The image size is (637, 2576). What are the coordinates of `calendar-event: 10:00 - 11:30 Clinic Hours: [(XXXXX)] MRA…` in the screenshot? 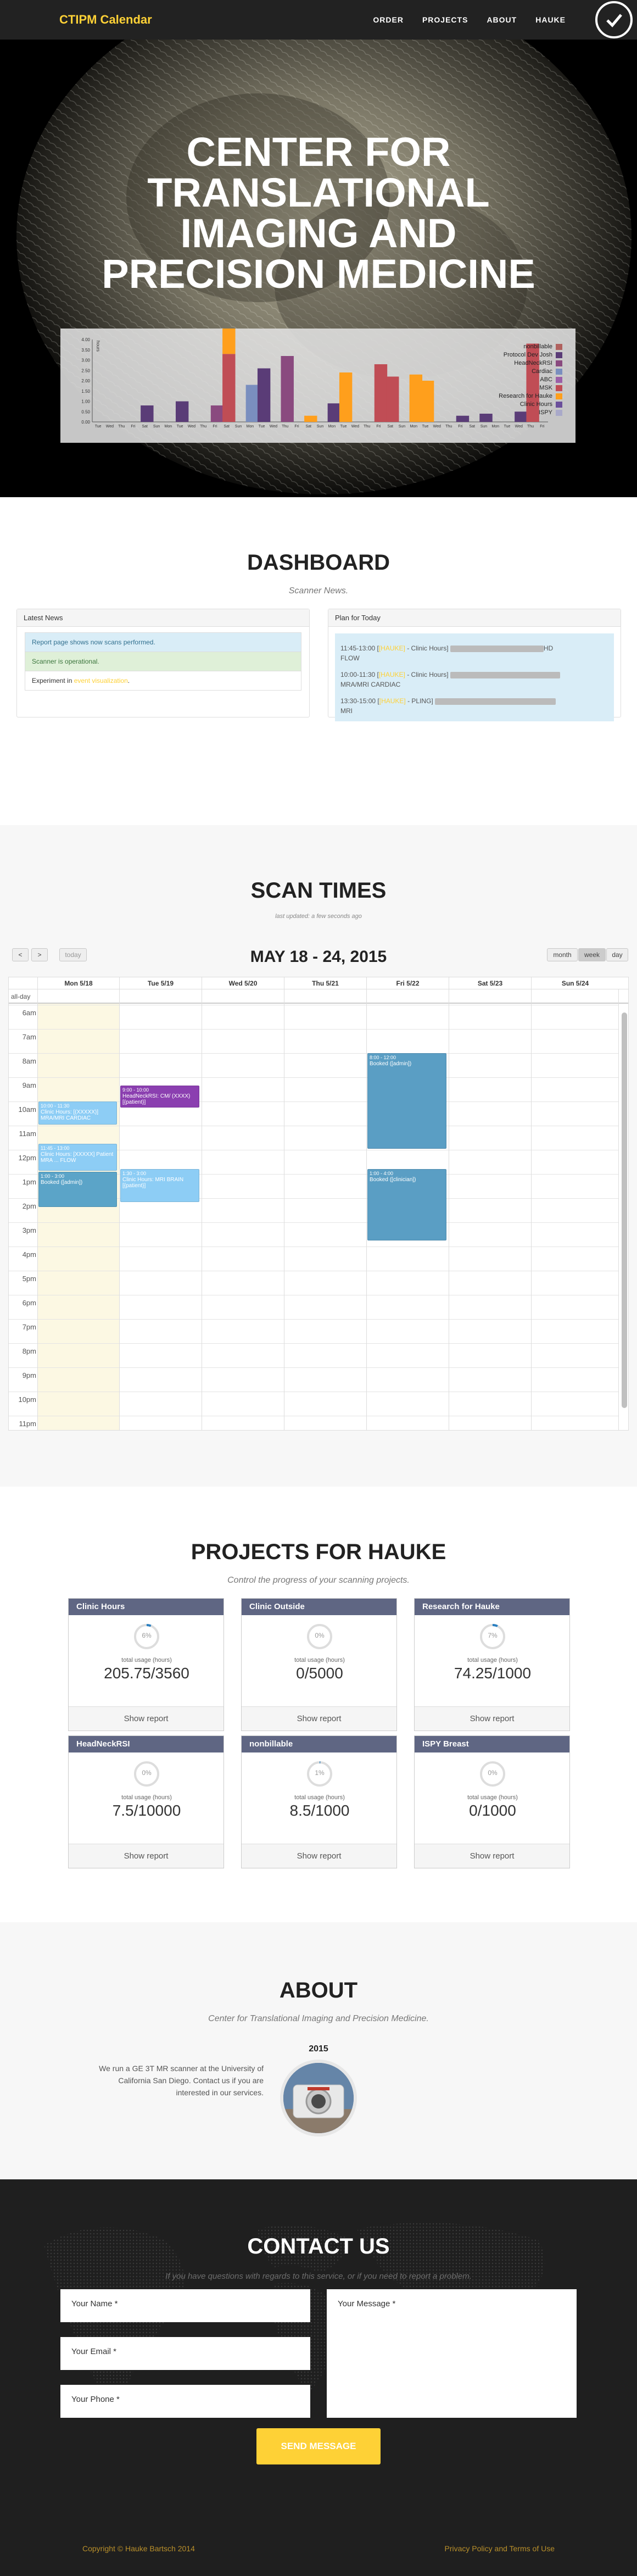 It's located at (77, 1113).